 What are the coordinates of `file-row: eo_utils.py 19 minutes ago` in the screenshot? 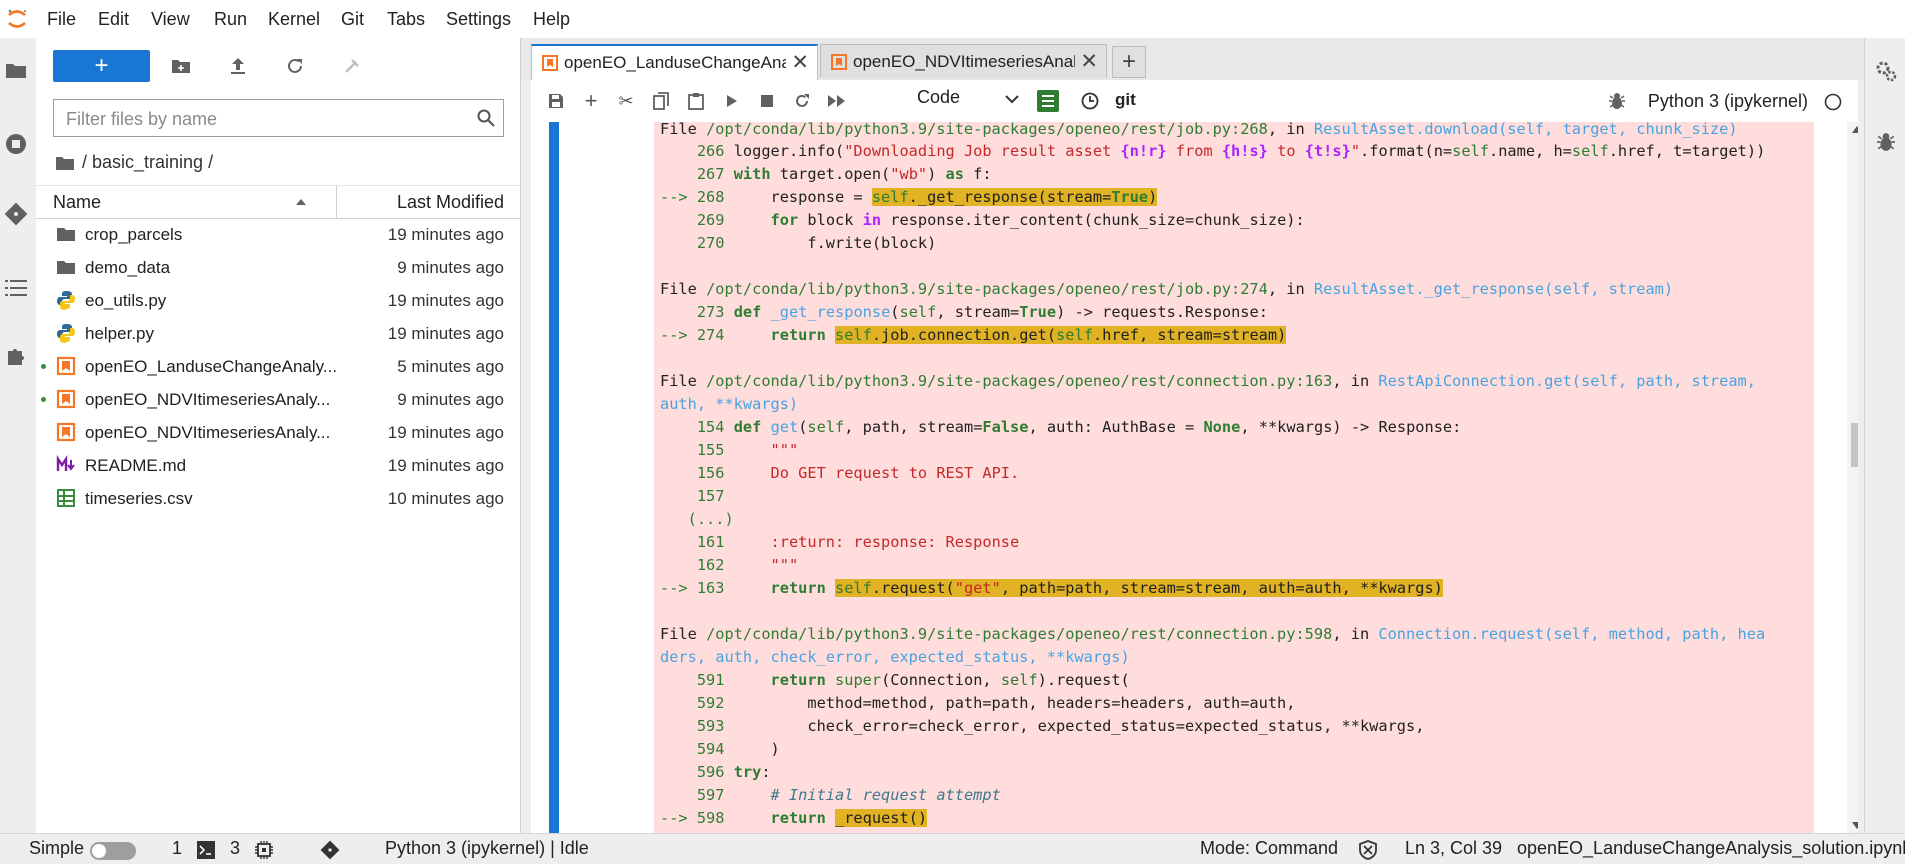 It's located at (278, 300).